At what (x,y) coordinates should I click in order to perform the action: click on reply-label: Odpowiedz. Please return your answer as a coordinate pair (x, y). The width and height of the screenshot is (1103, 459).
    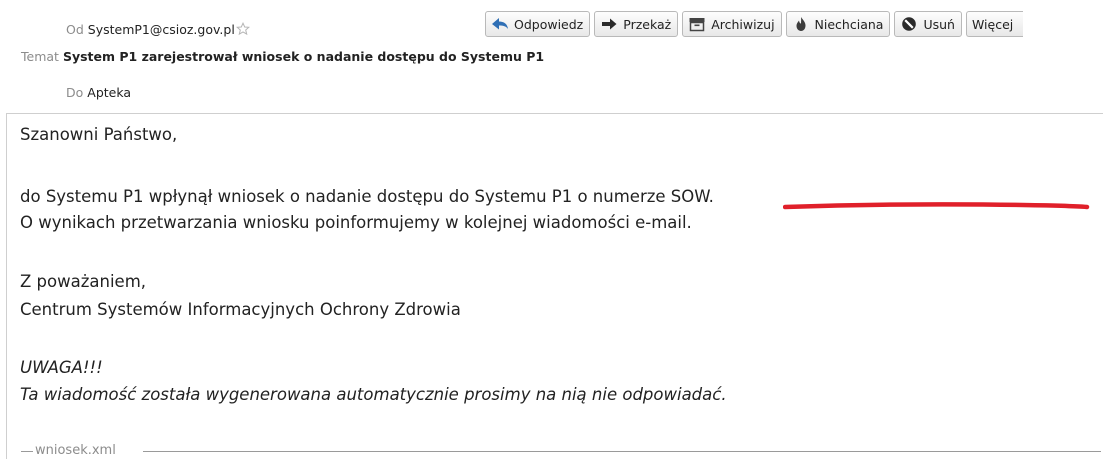
    Looking at the image, I should click on (549, 24).